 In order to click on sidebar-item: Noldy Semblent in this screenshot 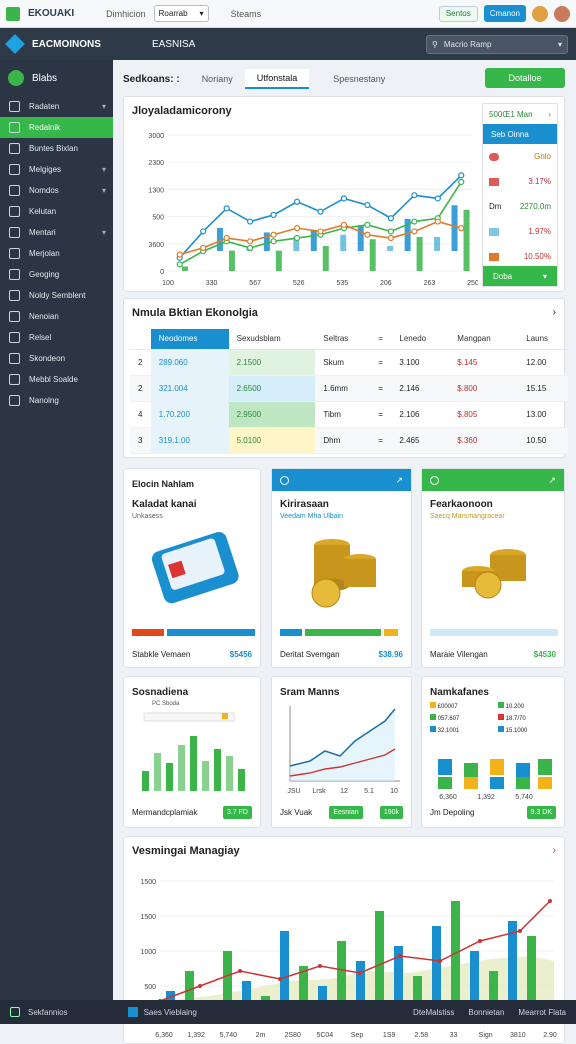, I will do `click(56, 295)`.